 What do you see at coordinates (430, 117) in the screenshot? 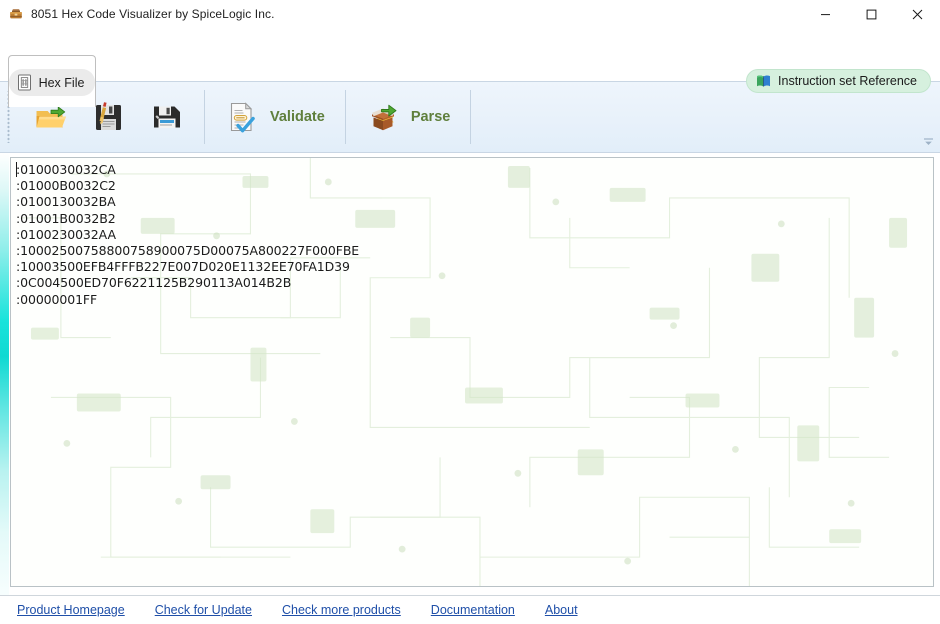
I see `parse-label: Parse` at bounding box center [430, 117].